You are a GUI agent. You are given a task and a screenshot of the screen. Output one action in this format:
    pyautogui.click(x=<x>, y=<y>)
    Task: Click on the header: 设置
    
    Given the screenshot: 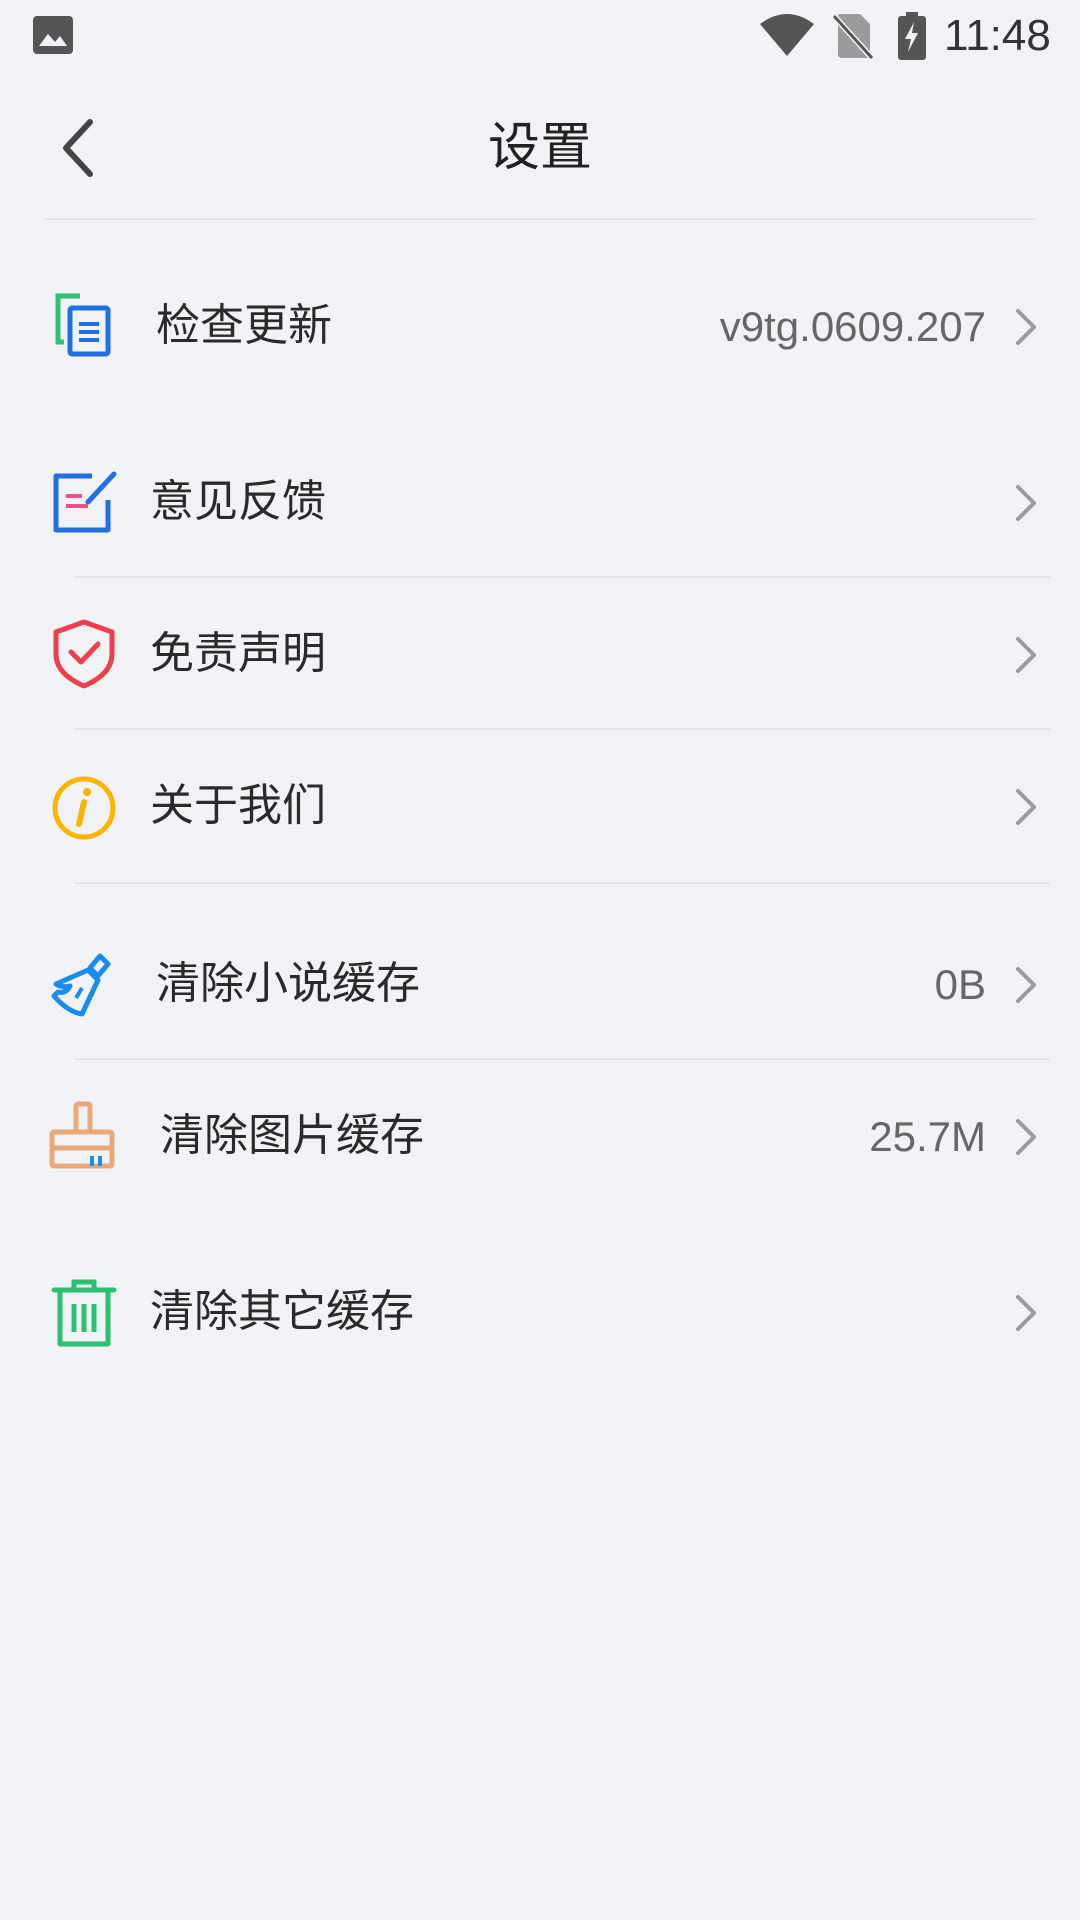 What is the action you would take?
    pyautogui.click(x=540, y=146)
    